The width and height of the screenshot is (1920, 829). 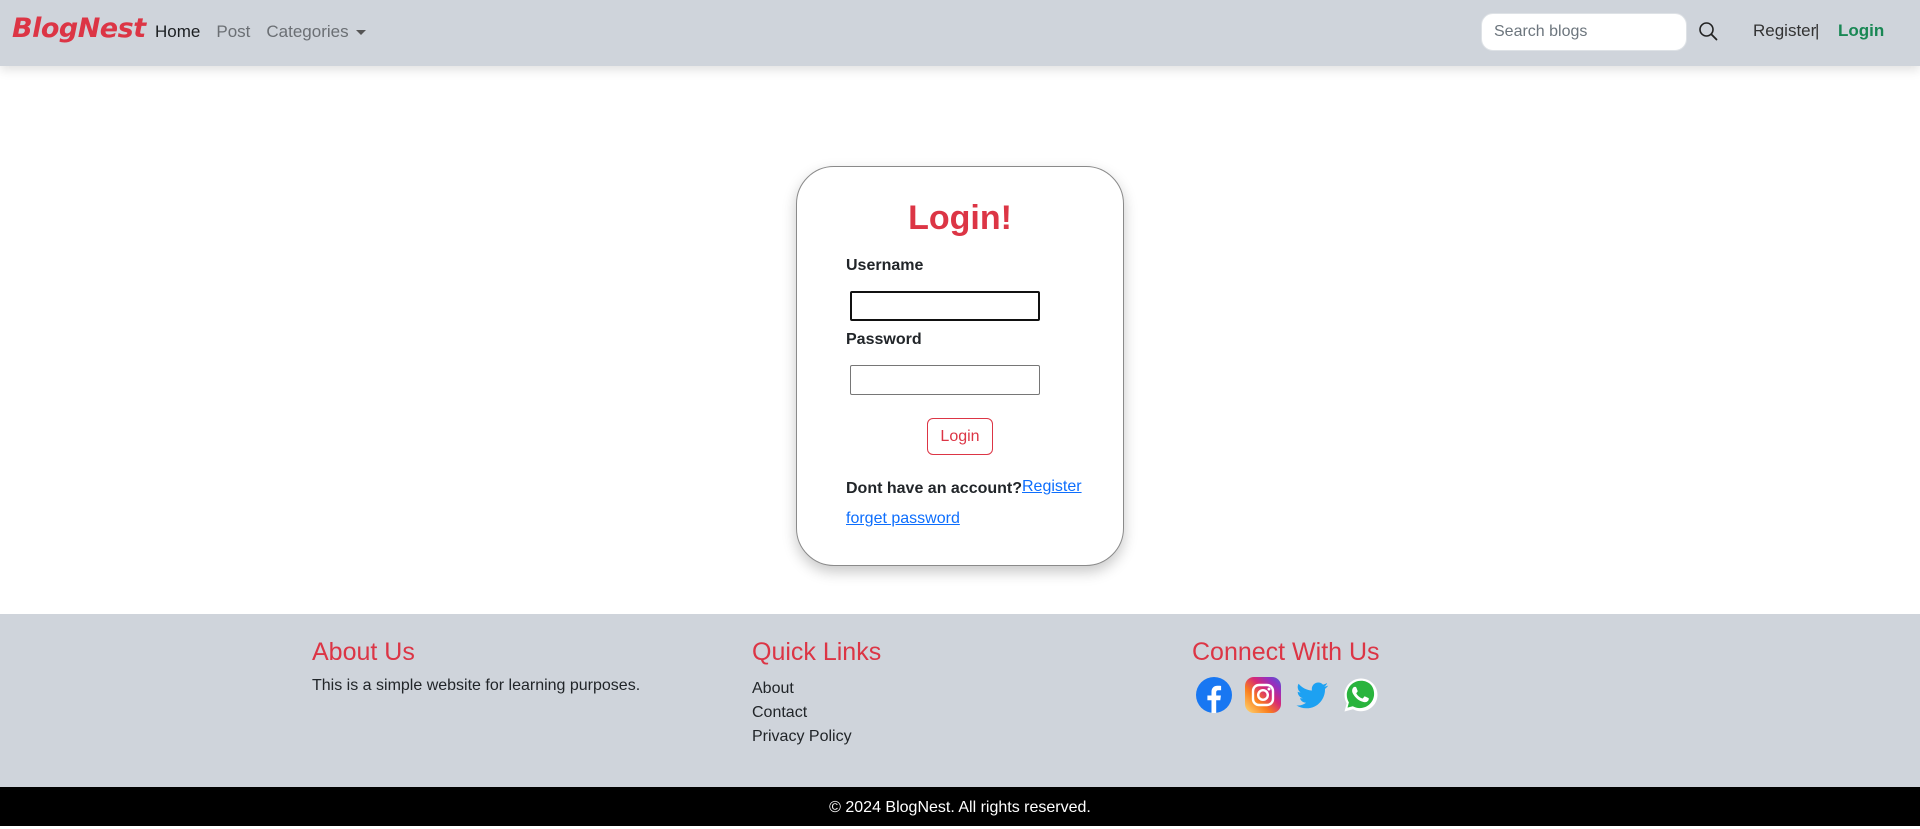 What do you see at coordinates (1052, 487) in the screenshot?
I see `register-link: Register` at bounding box center [1052, 487].